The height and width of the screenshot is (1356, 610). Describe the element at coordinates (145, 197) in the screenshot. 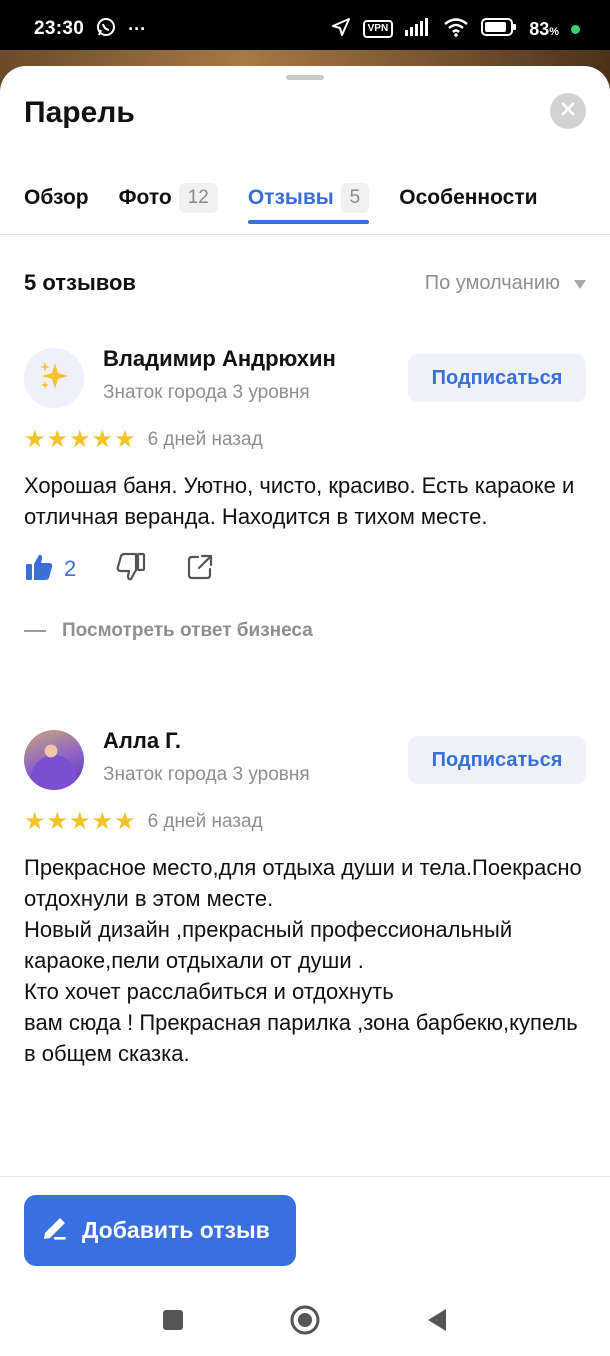

I see `tab-label: Фото` at that location.